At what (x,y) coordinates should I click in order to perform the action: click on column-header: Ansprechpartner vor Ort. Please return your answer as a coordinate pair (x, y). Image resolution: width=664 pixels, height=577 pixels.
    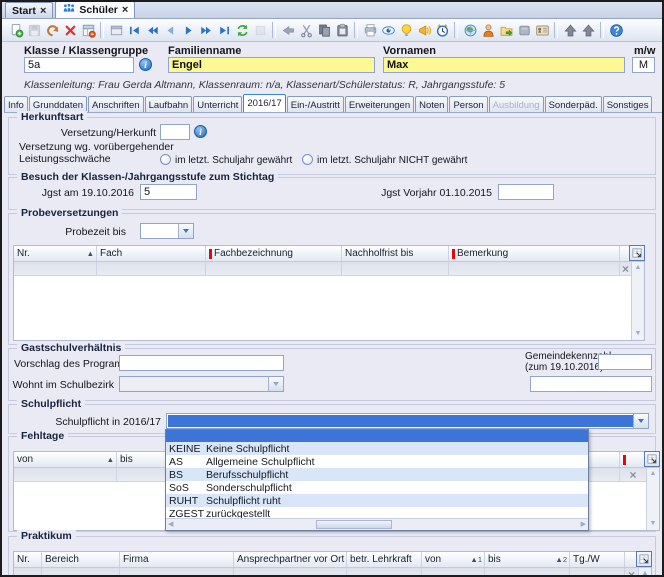
    Looking at the image, I should click on (290, 559).